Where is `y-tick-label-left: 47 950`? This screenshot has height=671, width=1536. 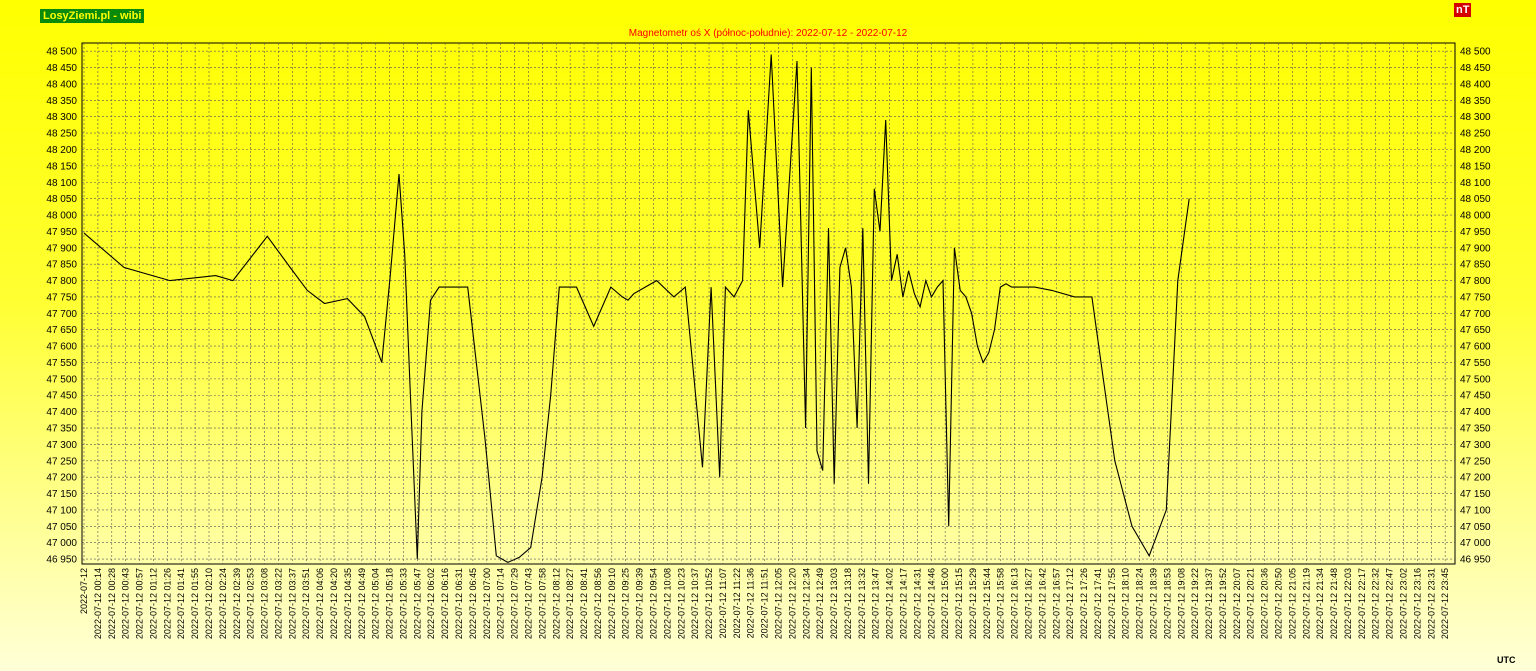
y-tick-label-left: 47 950 is located at coordinates (61, 232).